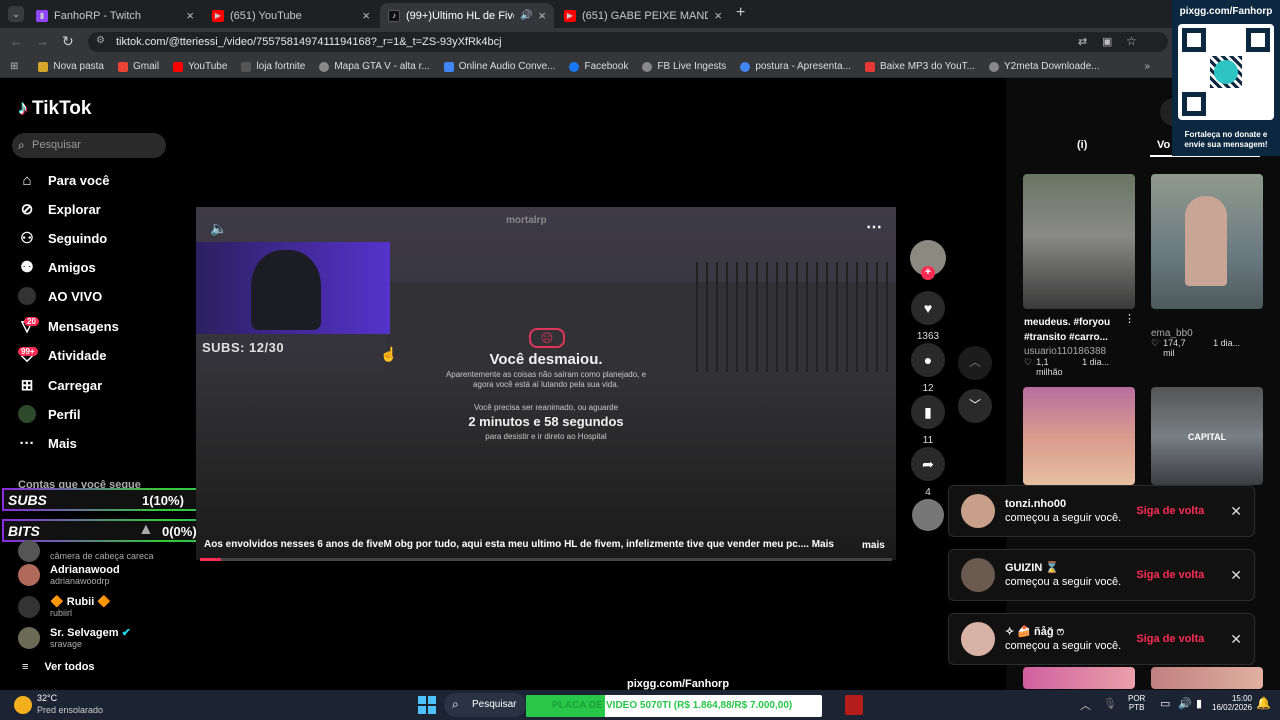  I want to click on caption-more-link: mais, so click(873, 545).